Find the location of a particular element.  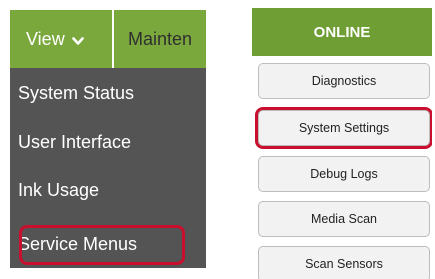

button-label: System Settings is located at coordinates (344, 128).